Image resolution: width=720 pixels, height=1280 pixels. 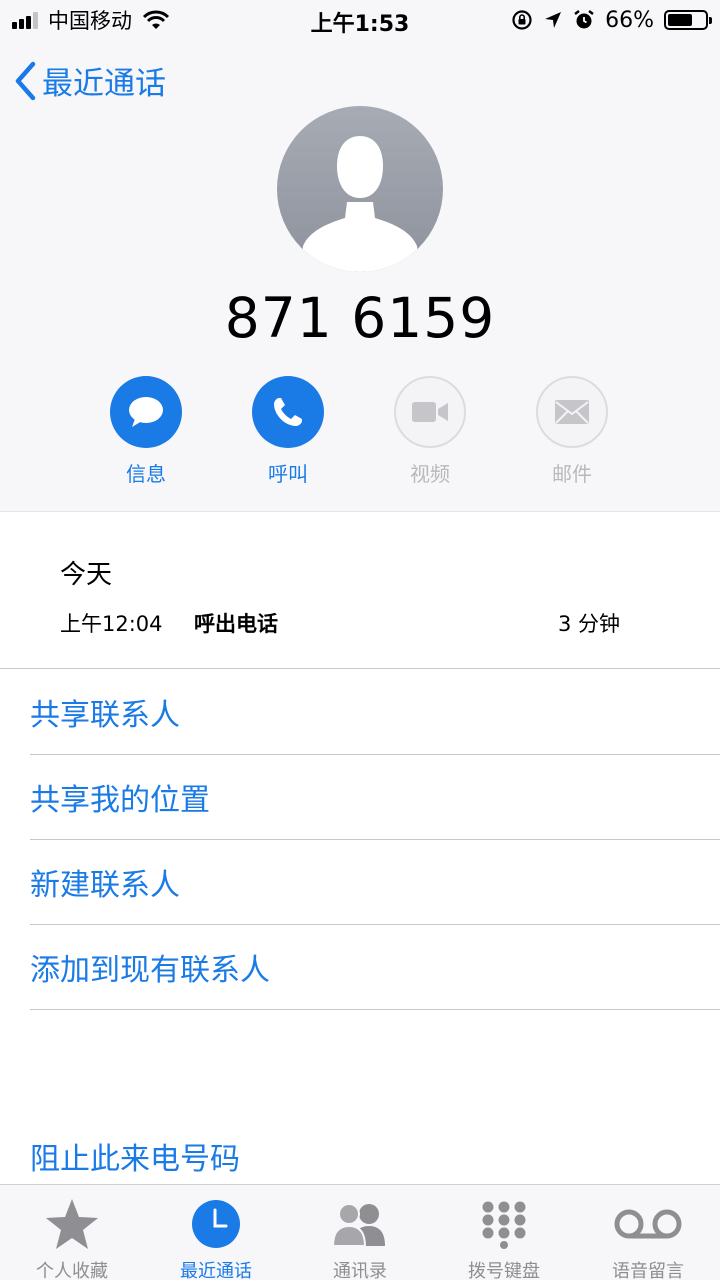 I want to click on call-label: 呼叫, so click(x=288, y=474).